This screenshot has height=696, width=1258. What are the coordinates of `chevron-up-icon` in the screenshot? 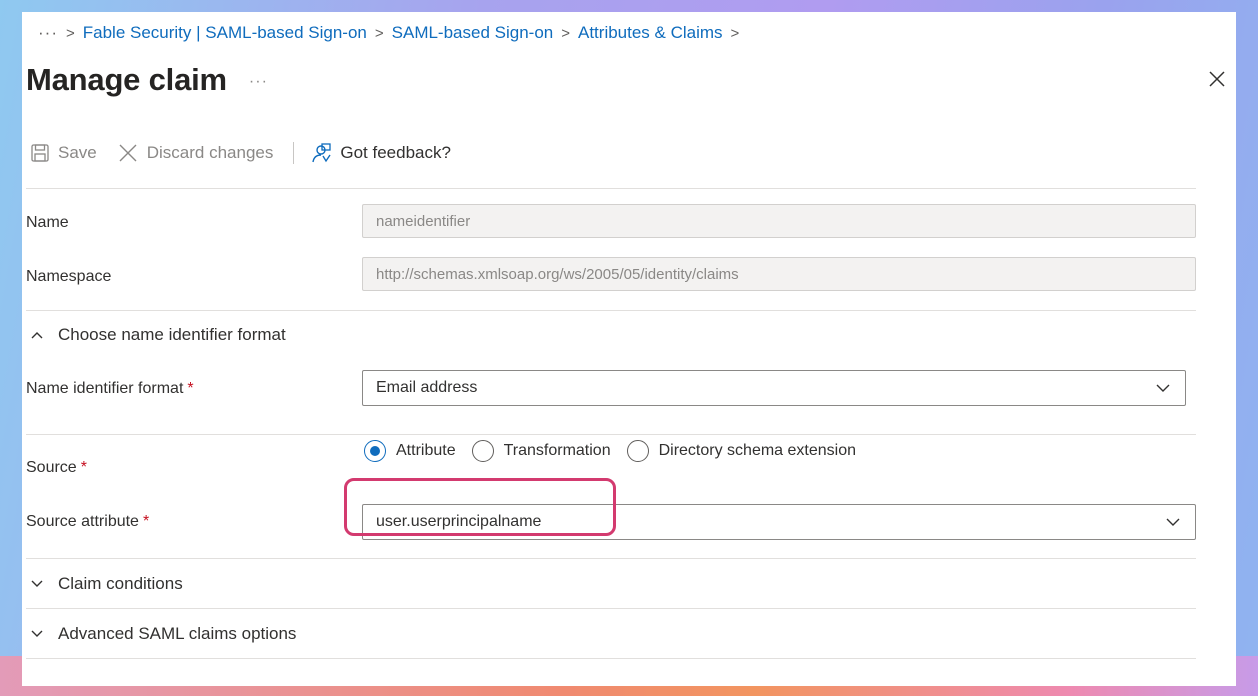 It's located at (37, 335).